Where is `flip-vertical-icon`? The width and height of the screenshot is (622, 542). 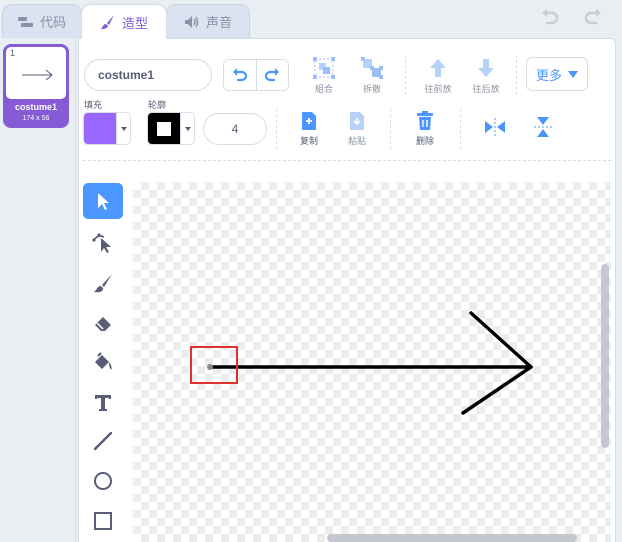 flip-vertical-icon is located at coordinates (543, 127).